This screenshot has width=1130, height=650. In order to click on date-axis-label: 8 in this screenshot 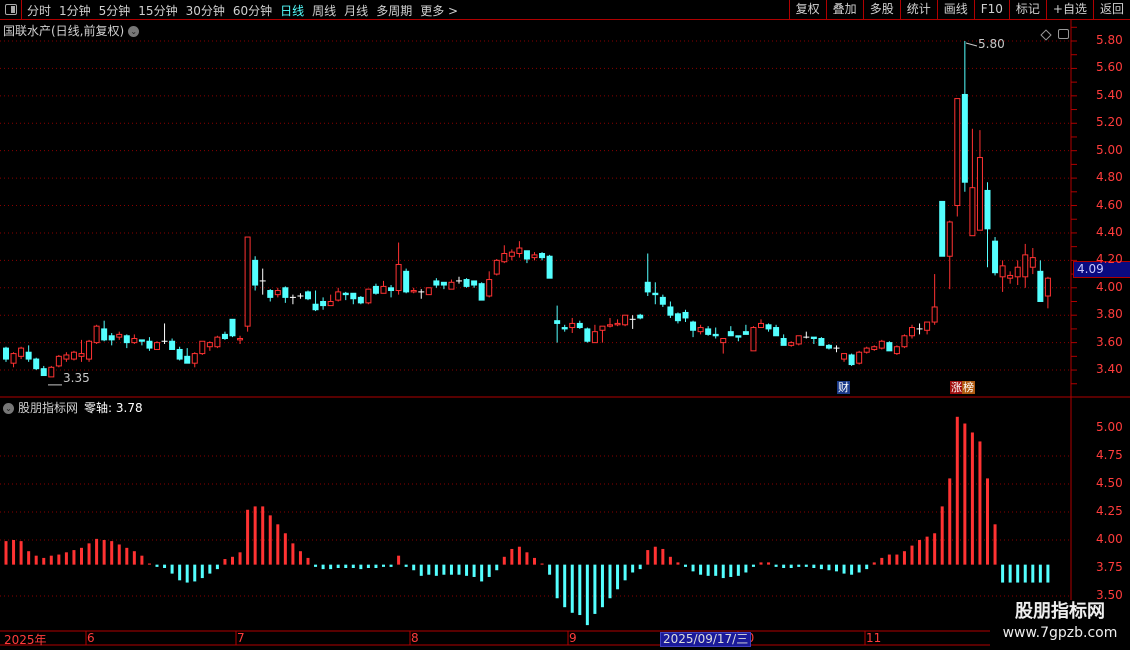, I will do `click(415, 638)`.